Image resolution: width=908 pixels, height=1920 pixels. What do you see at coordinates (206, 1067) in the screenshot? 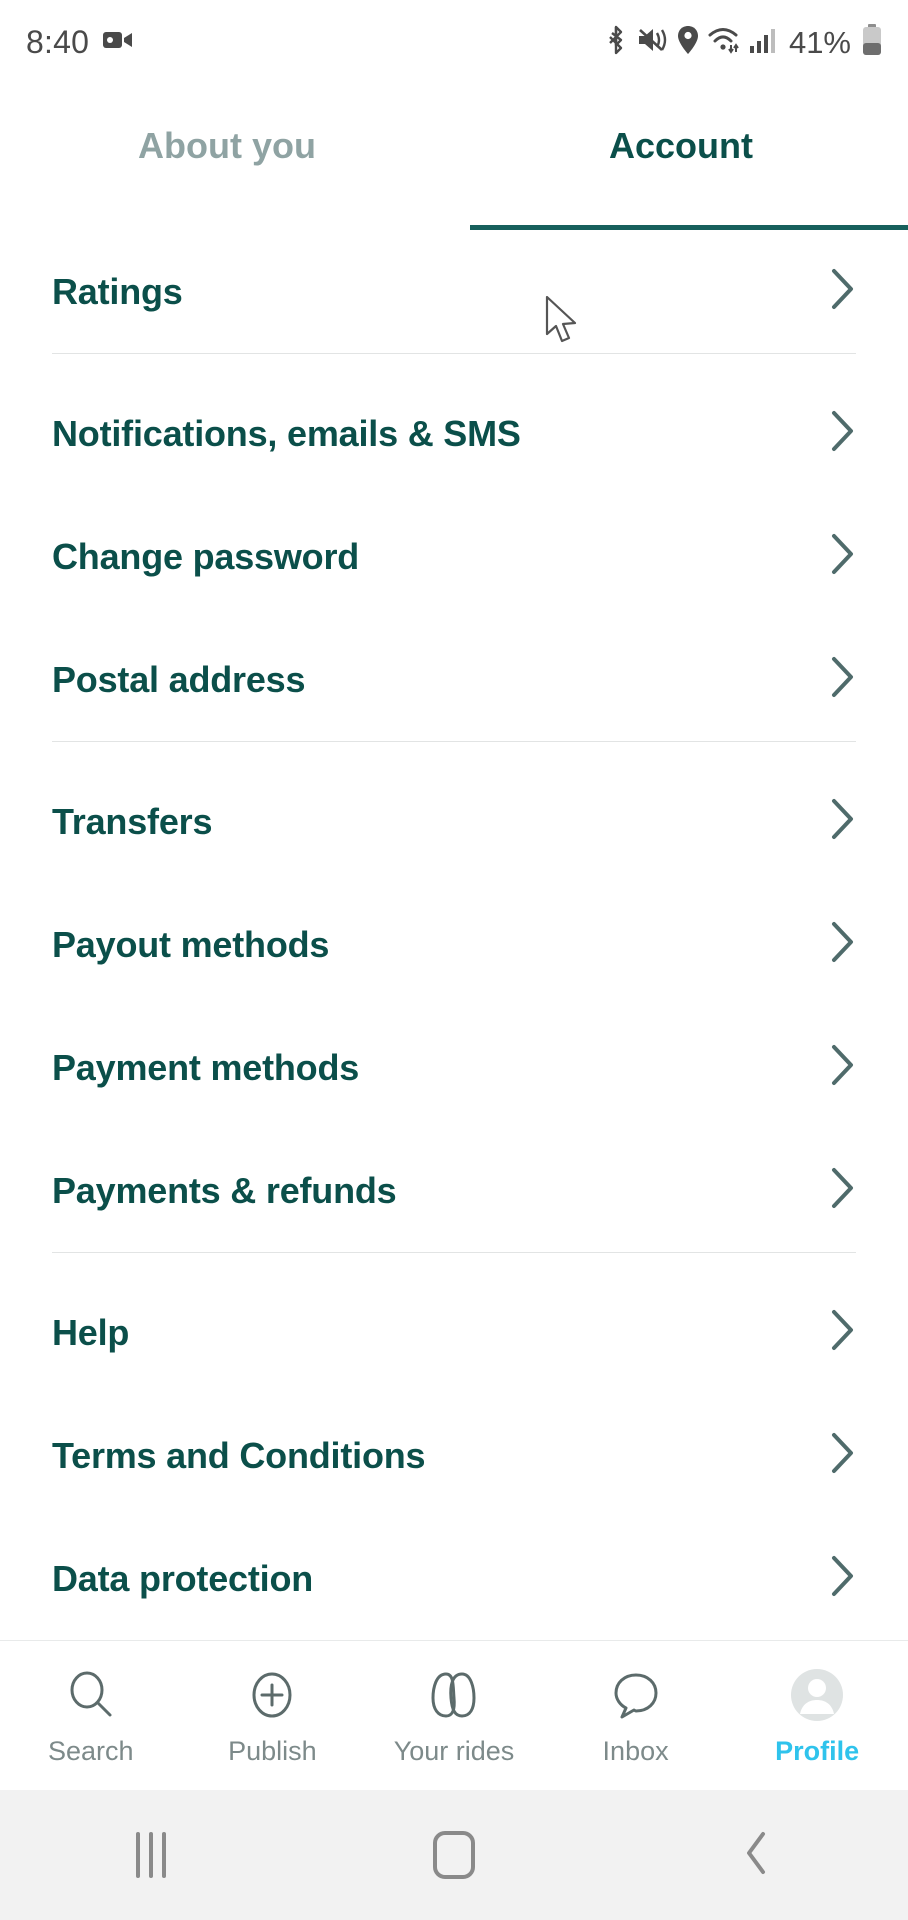
I see `list-item-label: Payment methods` at bounding box center [206, 1067].